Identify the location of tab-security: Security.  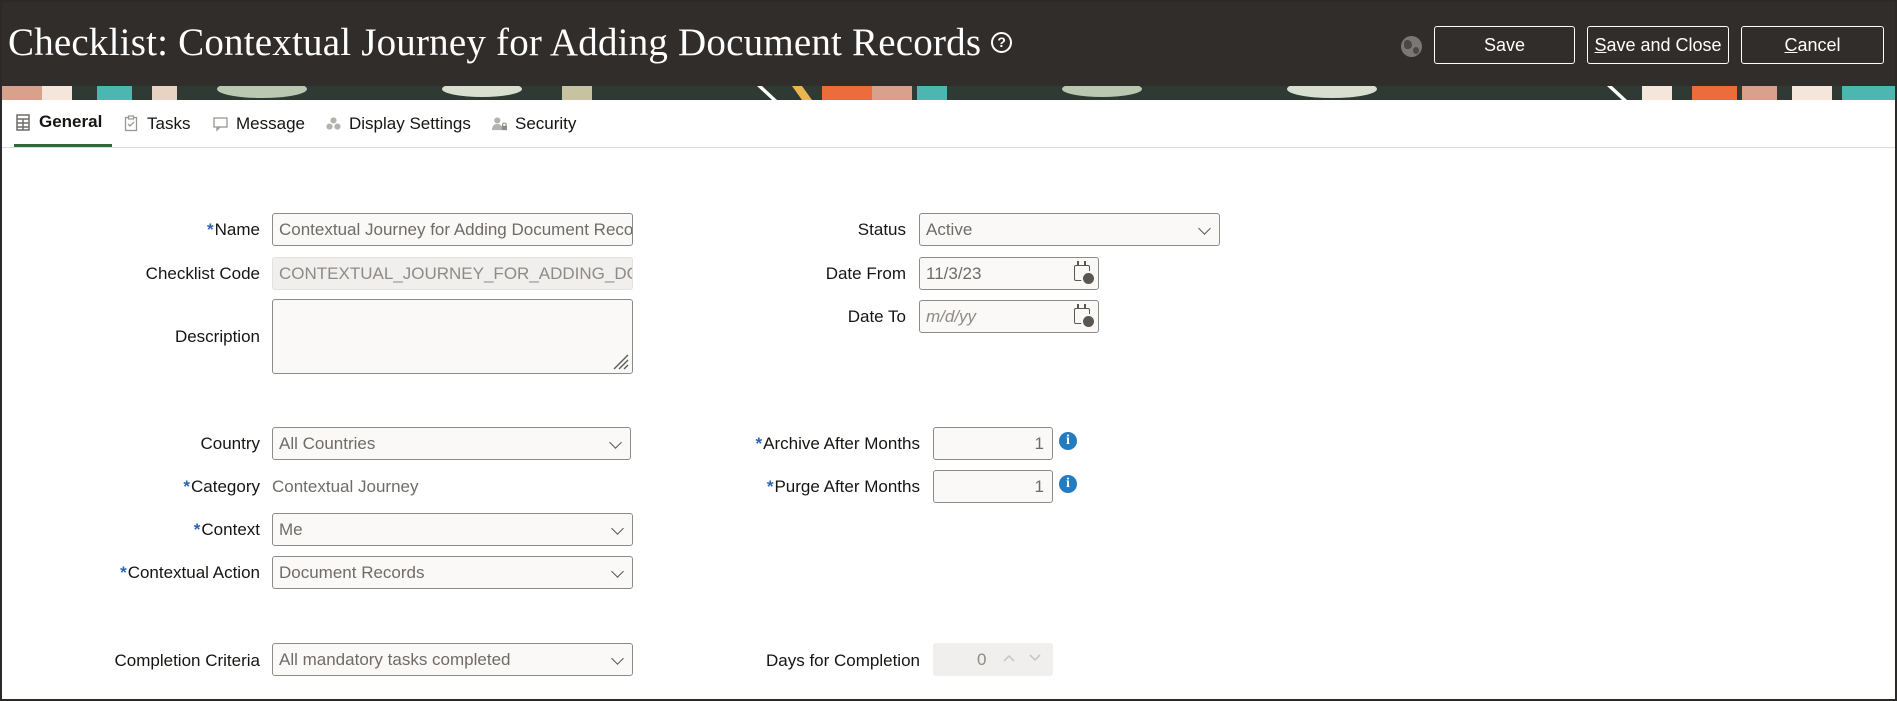
(534, 123).